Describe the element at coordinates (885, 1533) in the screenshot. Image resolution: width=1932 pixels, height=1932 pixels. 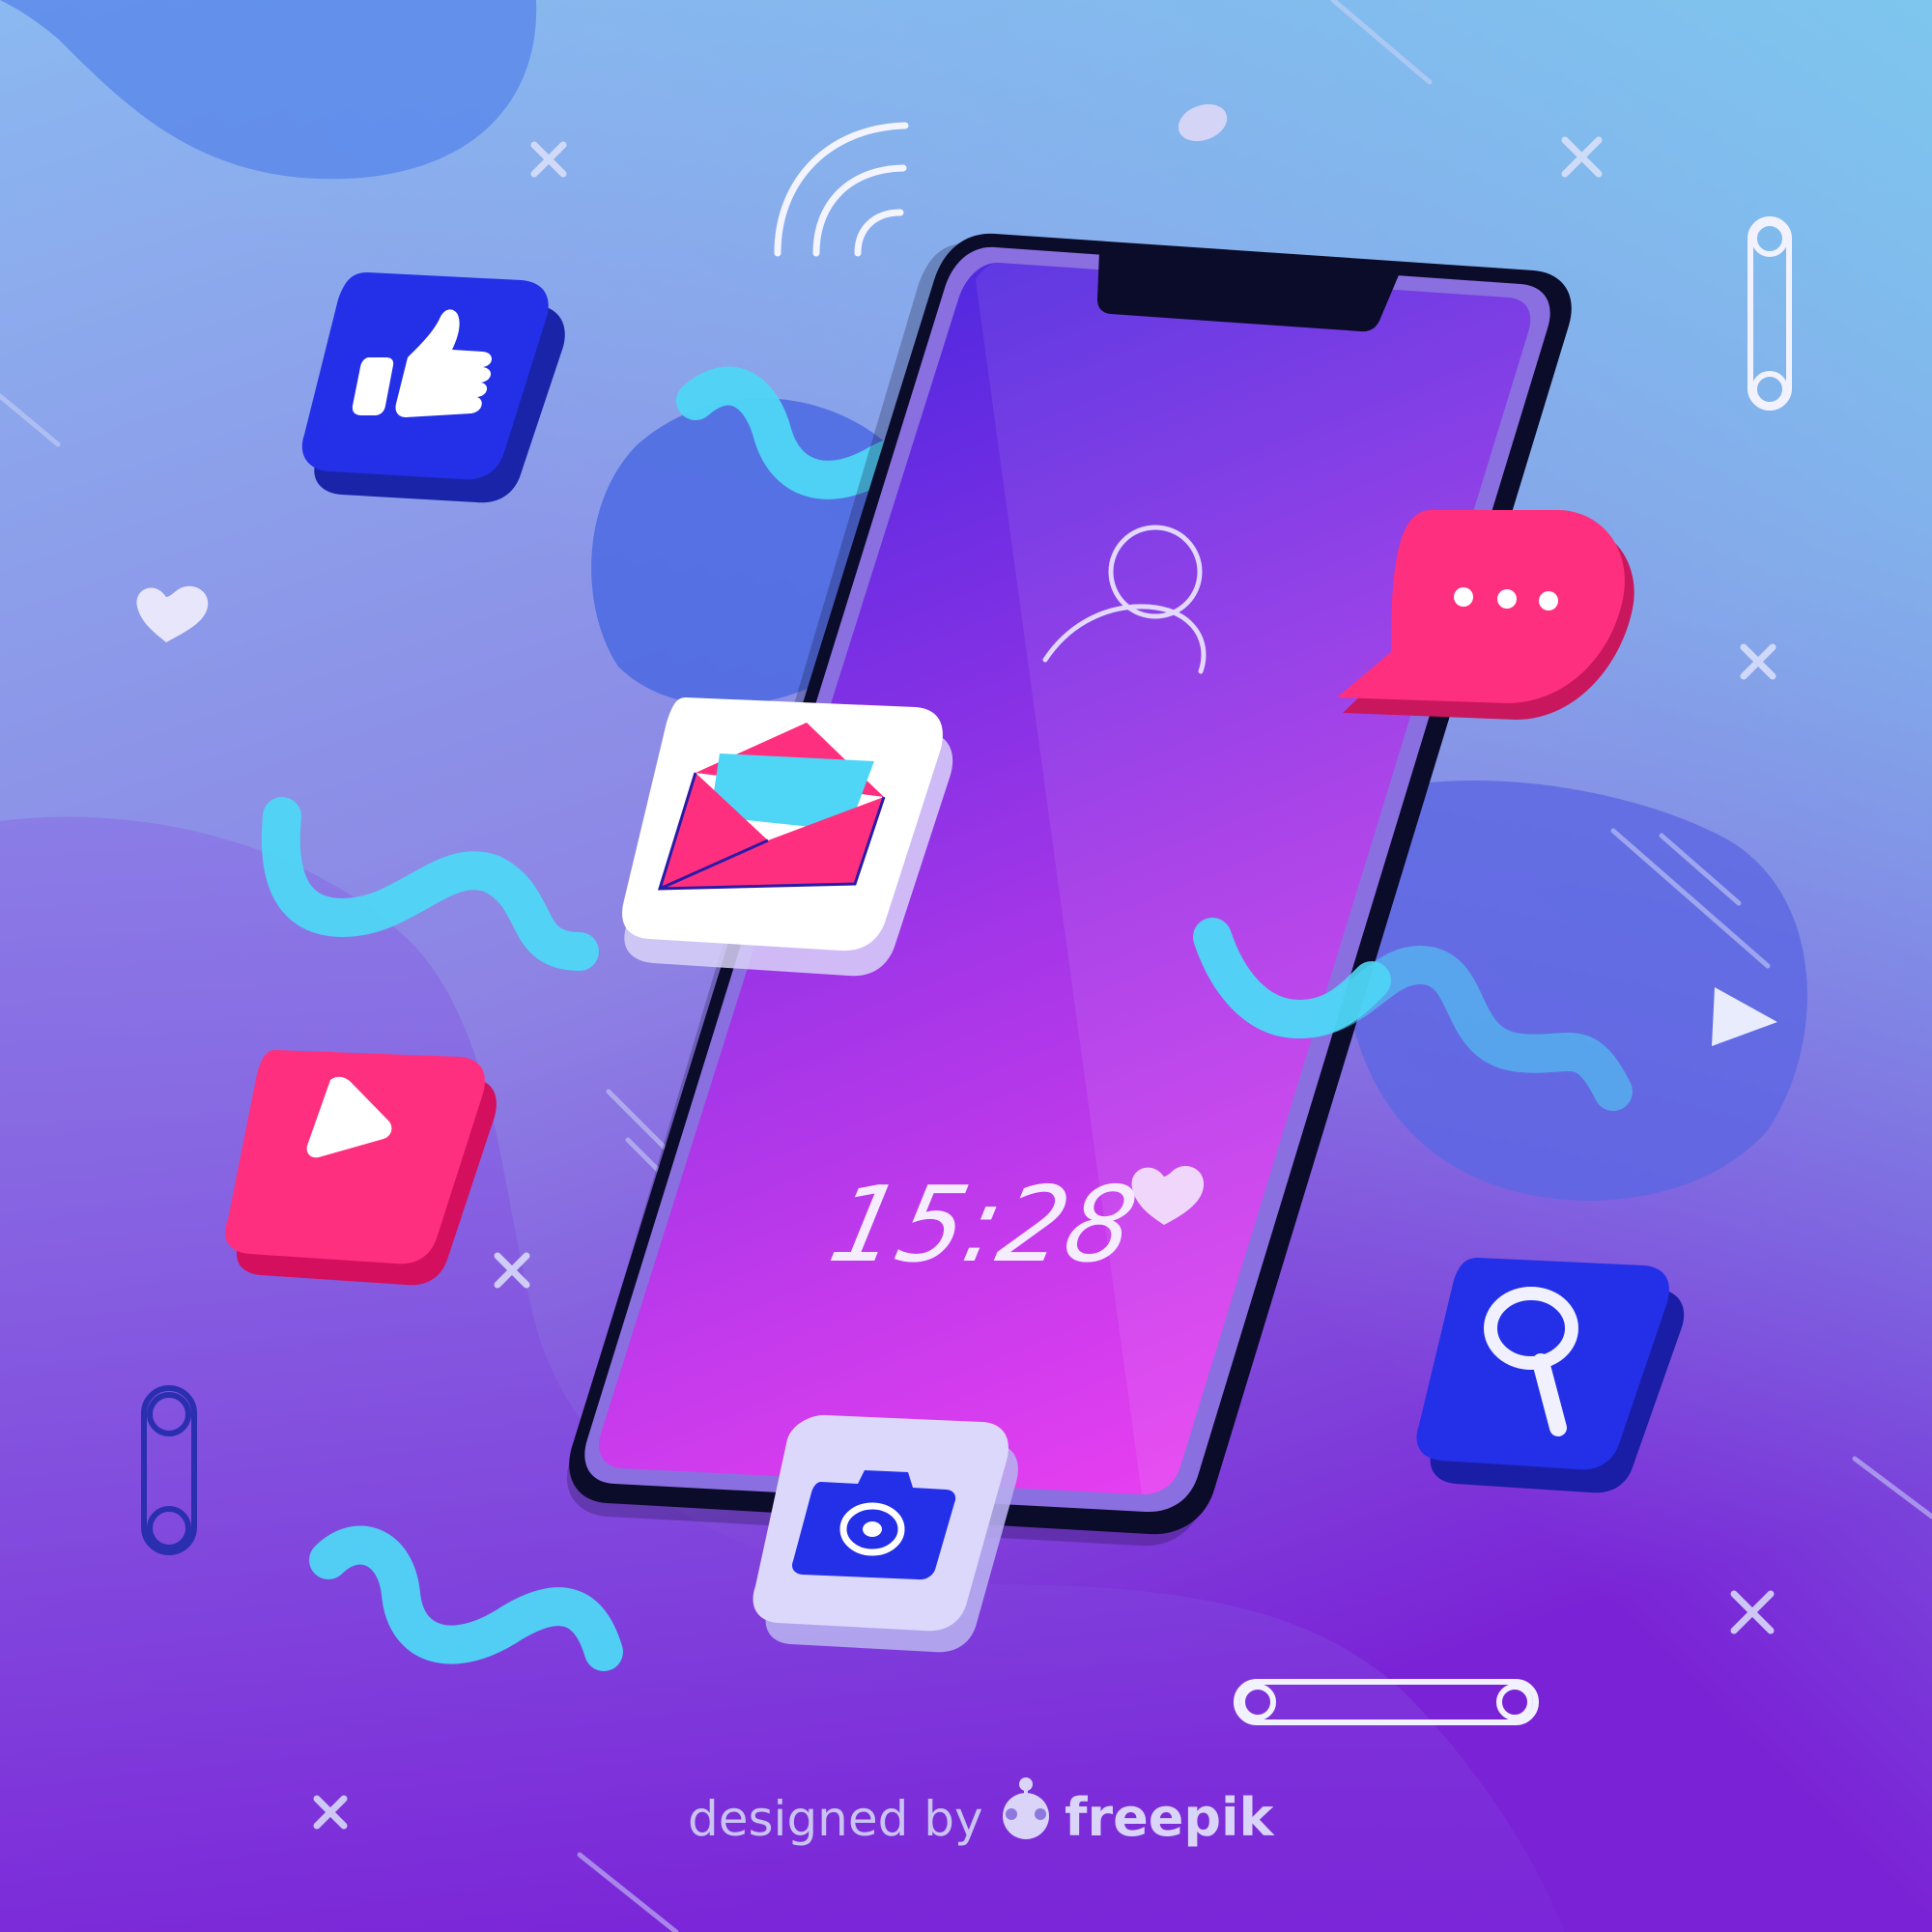
I see `camera-tile` at that location.